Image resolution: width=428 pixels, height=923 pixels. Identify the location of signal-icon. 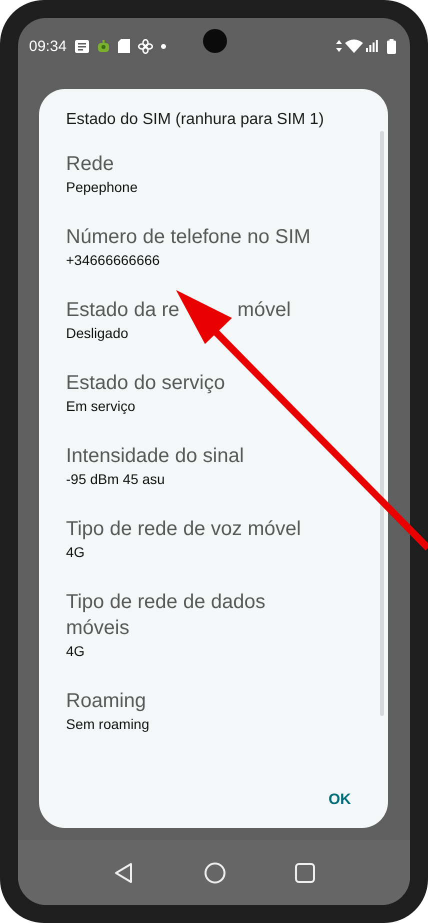
(372, 46).